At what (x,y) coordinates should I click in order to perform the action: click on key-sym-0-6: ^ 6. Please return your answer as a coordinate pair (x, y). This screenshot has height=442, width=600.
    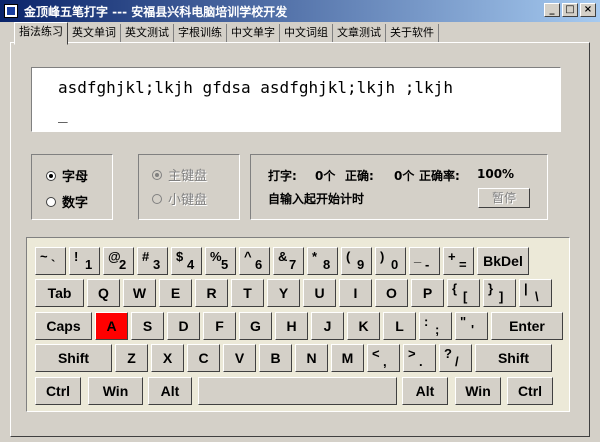
    Looking at the image, I should click on (254, 261).